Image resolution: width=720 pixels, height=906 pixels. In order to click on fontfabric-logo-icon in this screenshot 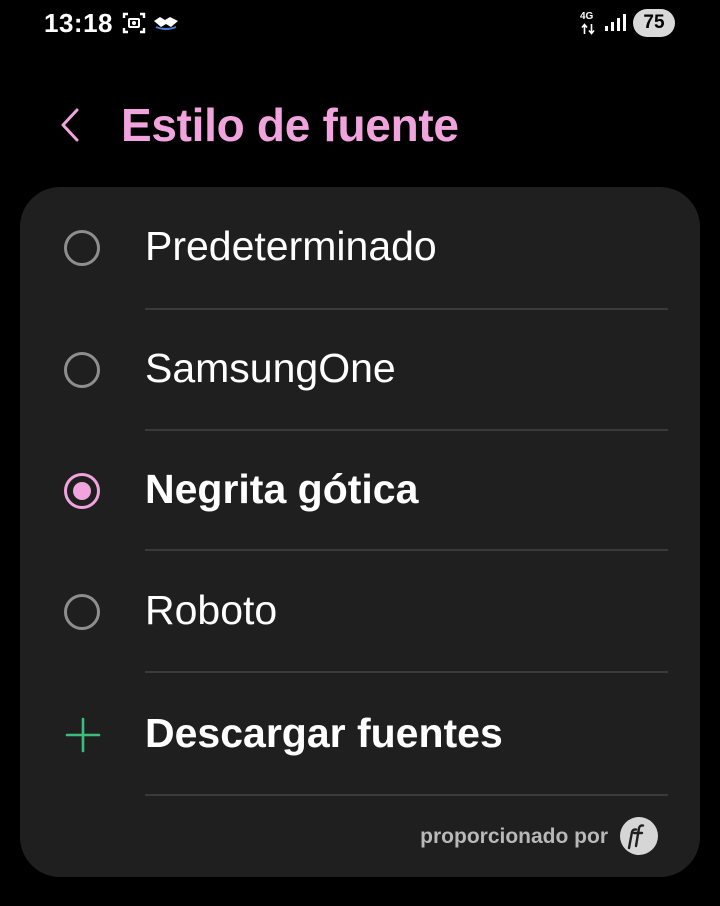, I will do `click(639, 836)`.